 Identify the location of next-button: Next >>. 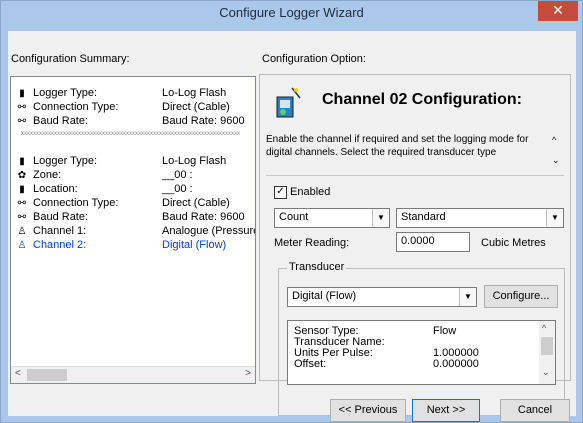
(446, 410).